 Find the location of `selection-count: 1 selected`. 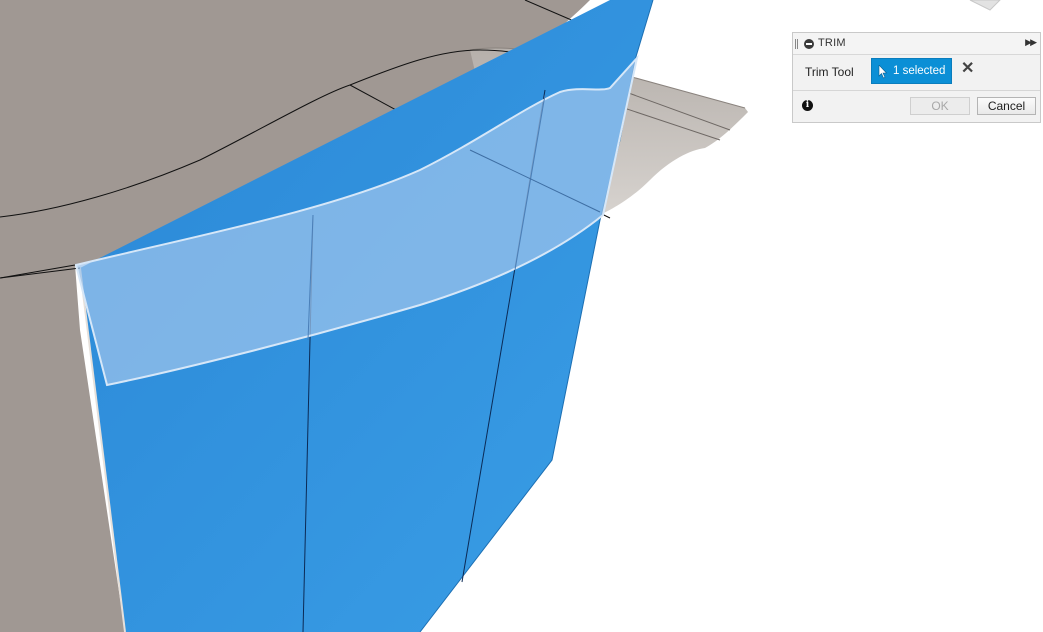

selection-count: 1 selected is located at coordinates (919, 71).